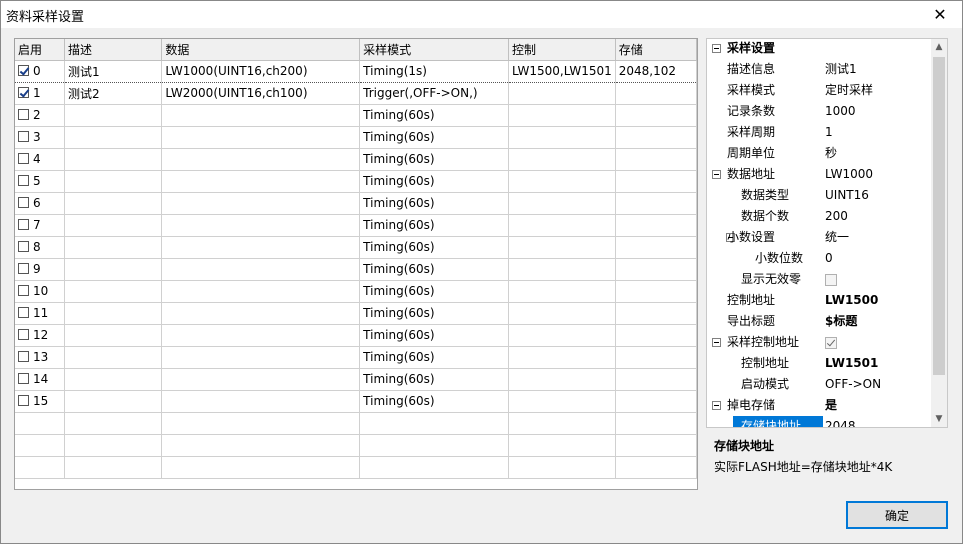 The image size is (963, 544). I want to click on enable-cell: 11, so click(40, 313).